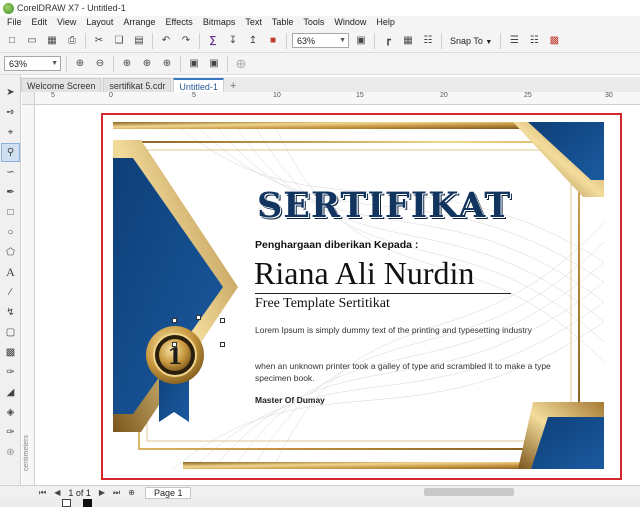 The width and height of the screenshot is (640, 507). I want to click on color-eyedropper-icon: ✑, so click(10, 372).